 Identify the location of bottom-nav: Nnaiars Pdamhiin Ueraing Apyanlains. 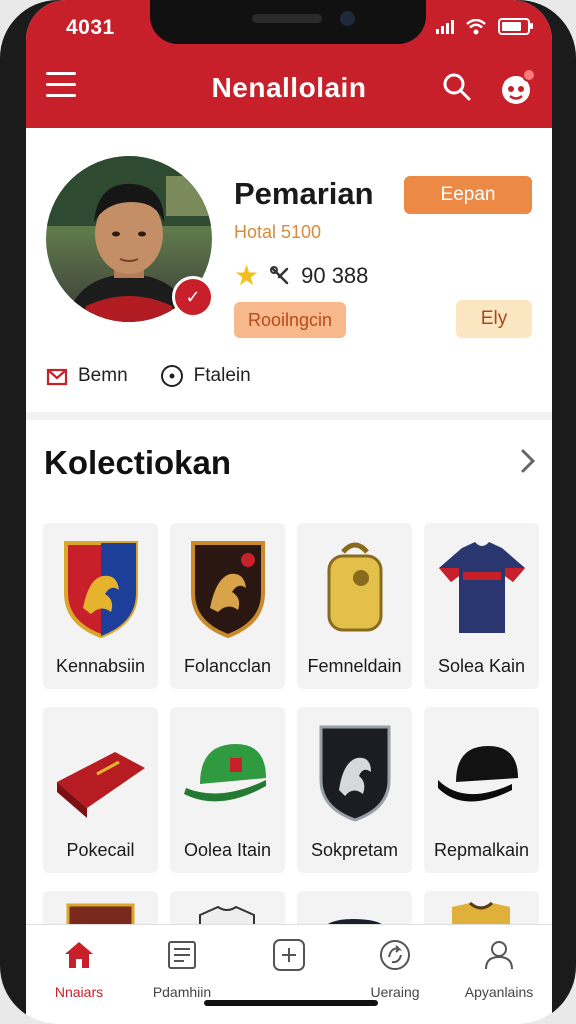
(289, 974).